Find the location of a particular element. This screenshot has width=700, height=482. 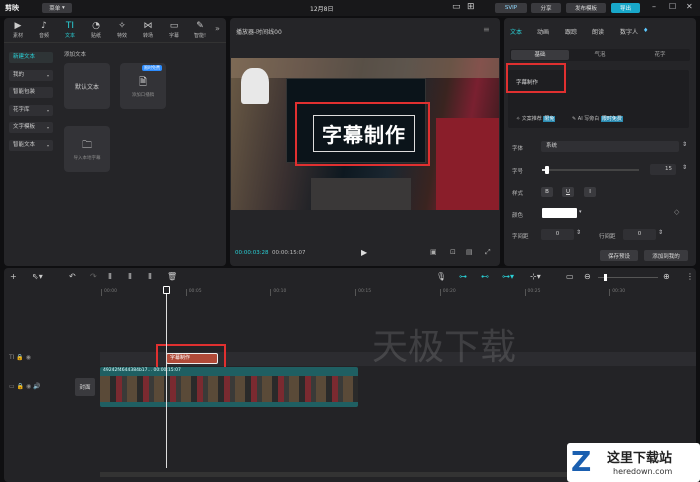

video-thumbnails is located at coordinates (229, 389).